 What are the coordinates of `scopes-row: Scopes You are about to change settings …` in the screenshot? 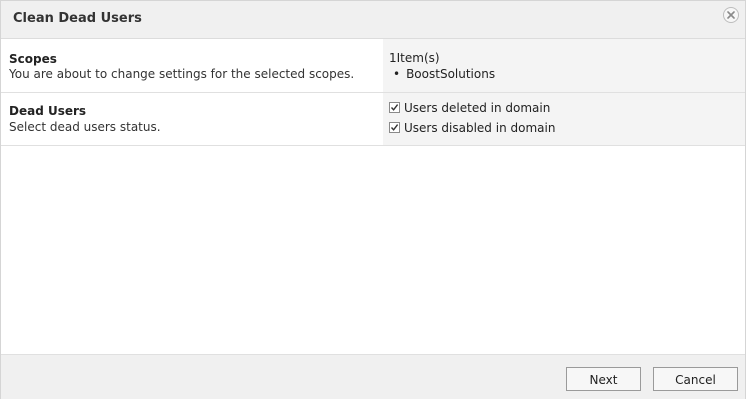 It's located at (373, 66).